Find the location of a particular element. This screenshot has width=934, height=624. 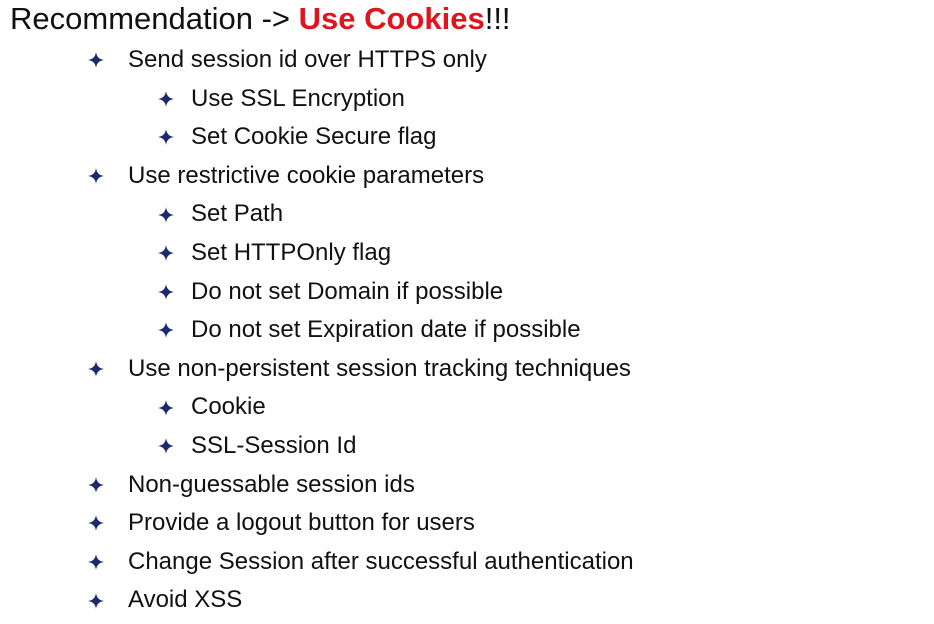

list-item: Provide a logout button for users is located at coordinates (467, 523).